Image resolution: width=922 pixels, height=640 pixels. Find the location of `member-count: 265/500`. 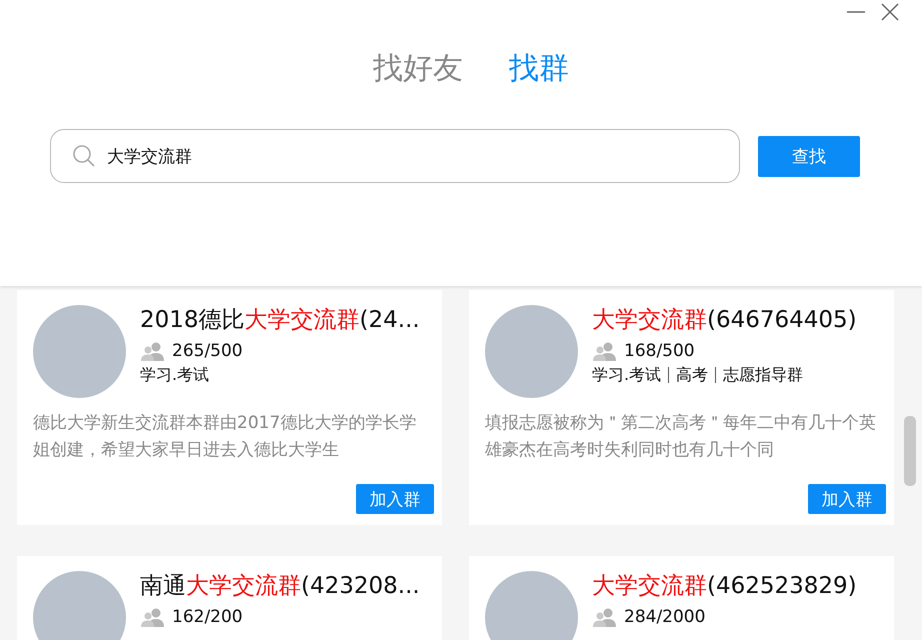

member-count: 265/500 is located at coordinates (207, 351).